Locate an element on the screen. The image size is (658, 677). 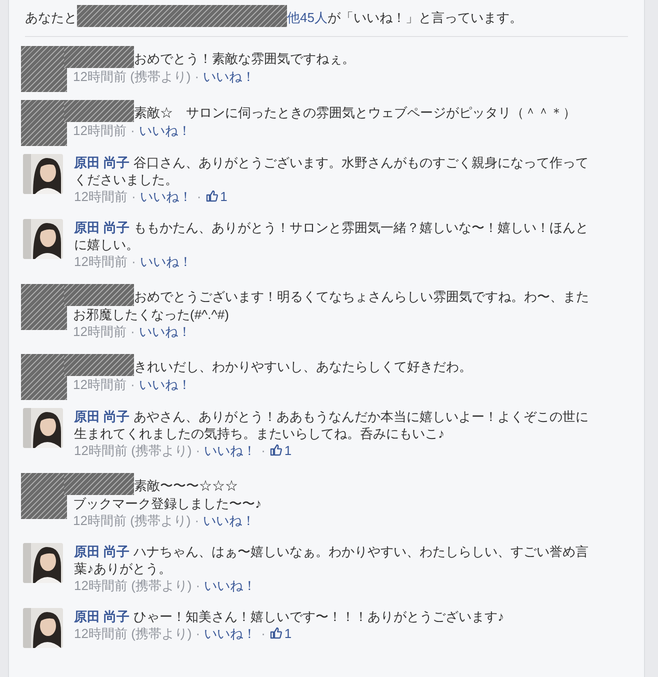
comment-text: 原田 尚子 ももかたん、ありがとう！サロンと雰囲気一緒？嬉しいな〜！嬉しい！ほんとに嬉しい。 is located at coordinates (332, 236).